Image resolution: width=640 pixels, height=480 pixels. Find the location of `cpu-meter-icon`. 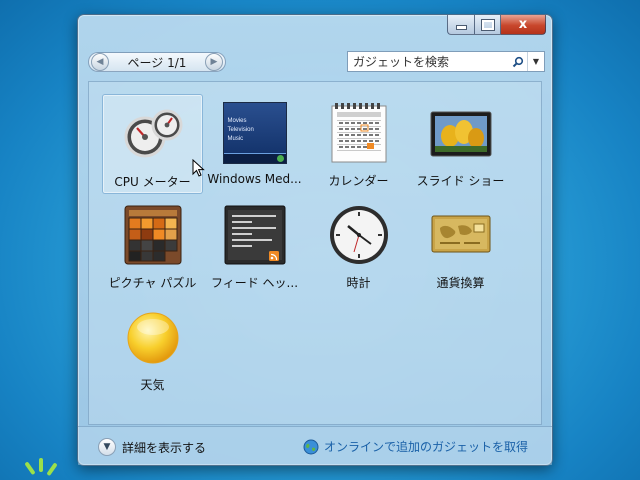

cpu-meter-icon is located at coordinates (153, 134).